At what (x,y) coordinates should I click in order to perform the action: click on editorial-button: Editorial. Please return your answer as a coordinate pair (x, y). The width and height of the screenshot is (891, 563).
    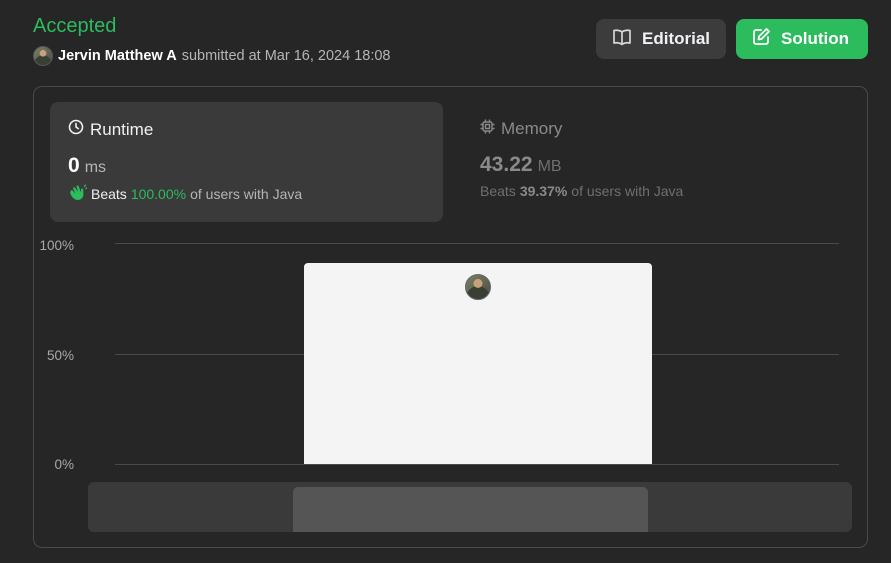
    Looking at the image, I should click on (661, 39).